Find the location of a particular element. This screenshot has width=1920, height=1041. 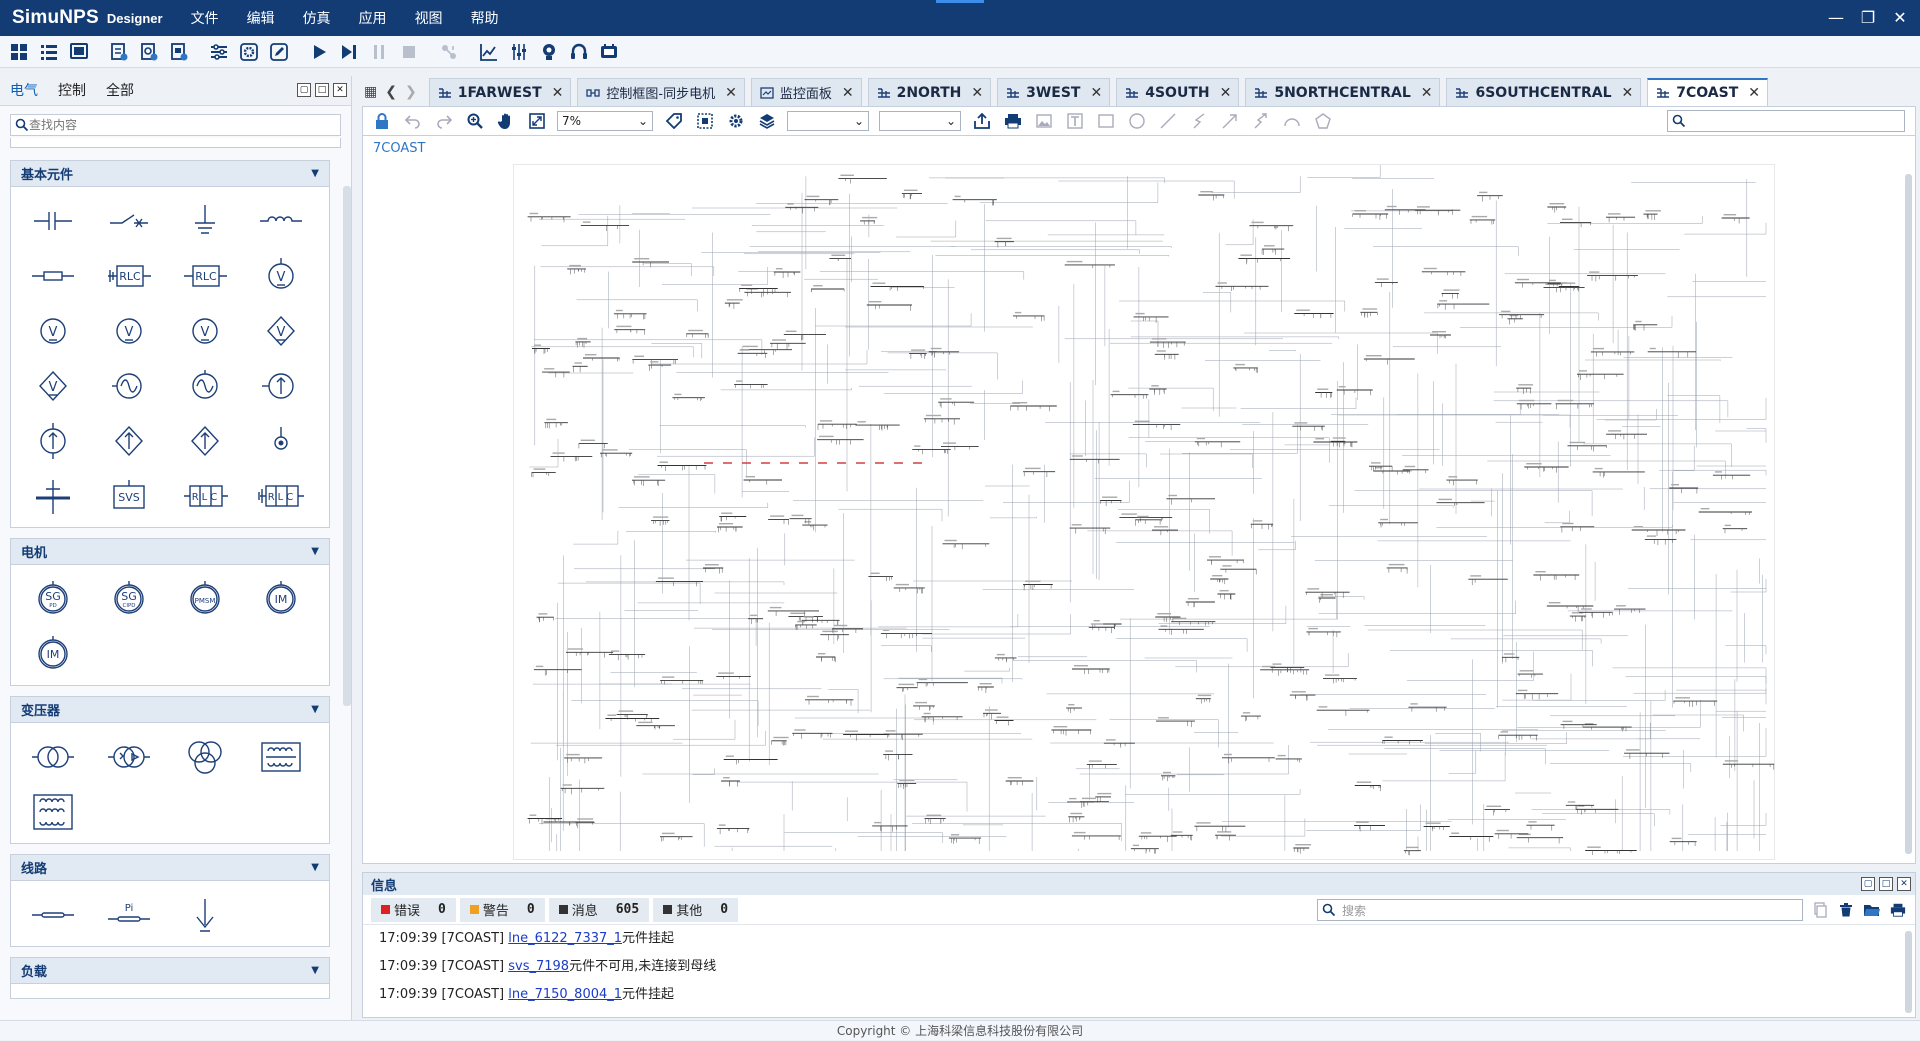

log-component-link: lne_7150_8004_1 is located at coordinates (565, 994).